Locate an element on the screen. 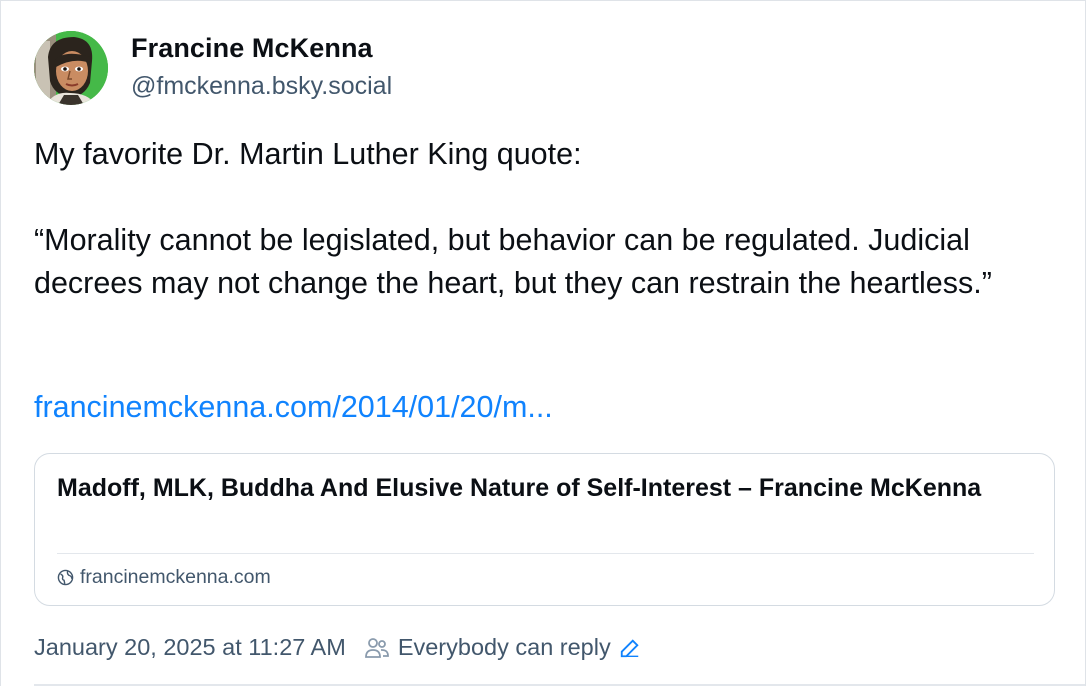 The image size is (1088, 686). post-timestamp: January 20, 2025 at 11:27 AM is located at coordinates (190, 647).